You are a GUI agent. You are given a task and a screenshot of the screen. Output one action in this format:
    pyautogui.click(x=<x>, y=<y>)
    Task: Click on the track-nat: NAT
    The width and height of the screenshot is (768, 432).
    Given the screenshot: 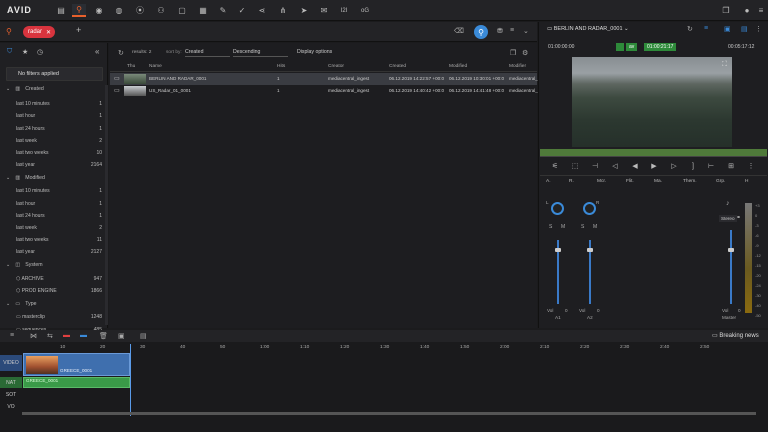 What is the action you would take?
    pyautogui.click(x=11, y=382)
    